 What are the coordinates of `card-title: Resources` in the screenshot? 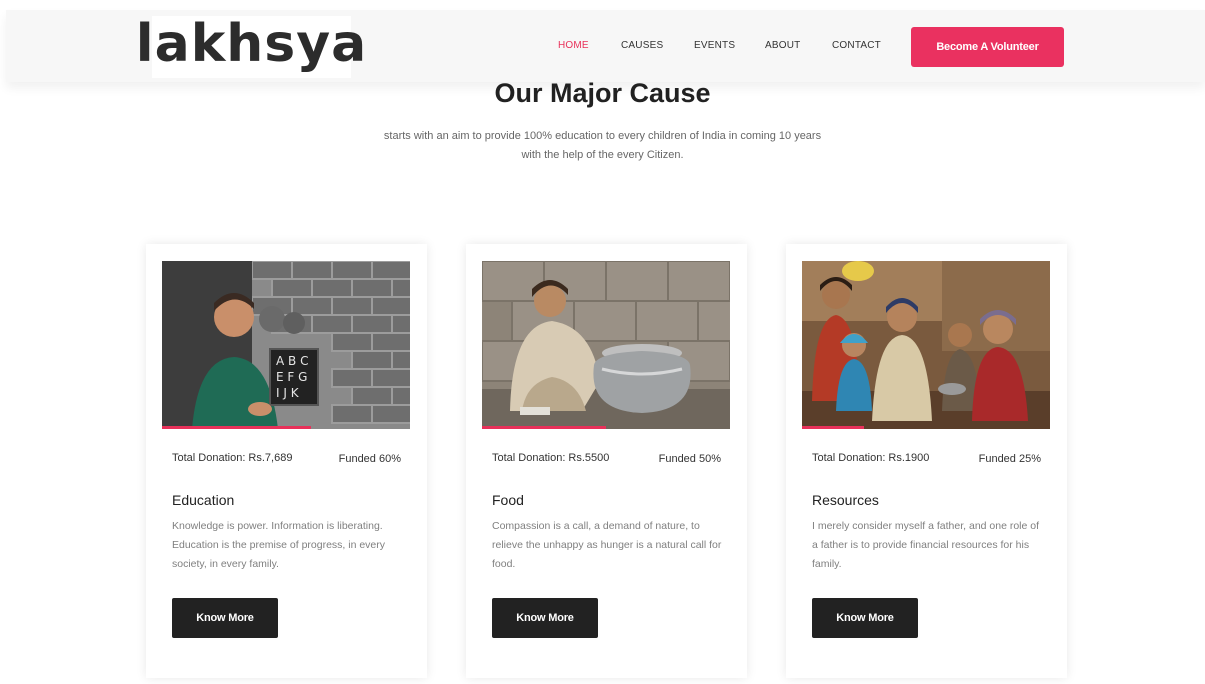 It's located at (845, 500).